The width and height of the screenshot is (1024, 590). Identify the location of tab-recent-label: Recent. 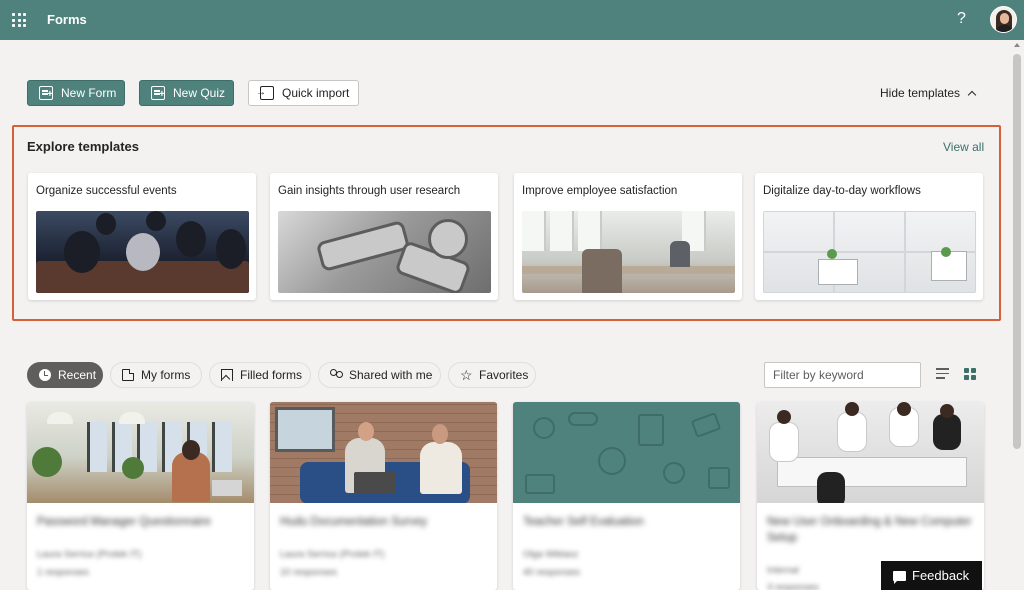
(77, 375).